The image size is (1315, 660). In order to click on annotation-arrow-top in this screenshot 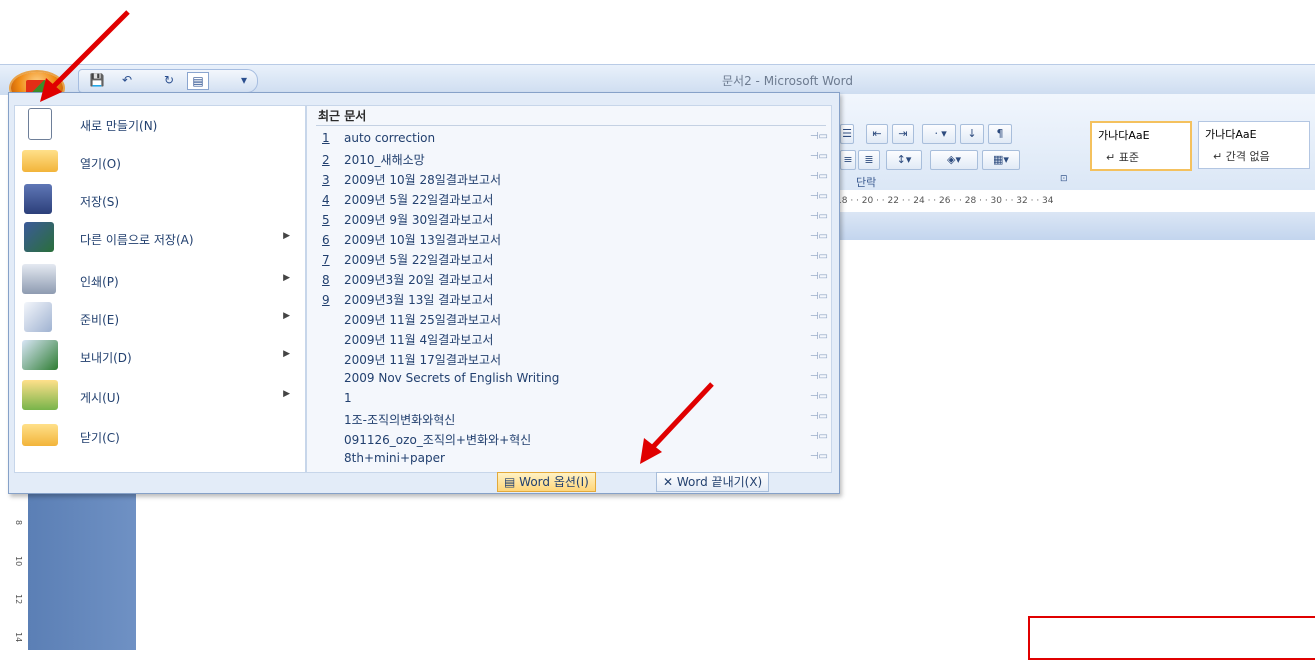, I will do `click(85, 56)`.